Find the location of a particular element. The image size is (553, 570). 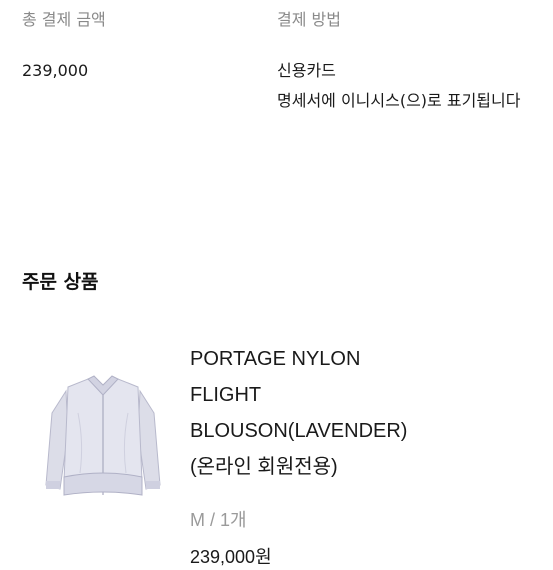

product-name-line-2: FLIGHT is located at coordinates (226, 395).